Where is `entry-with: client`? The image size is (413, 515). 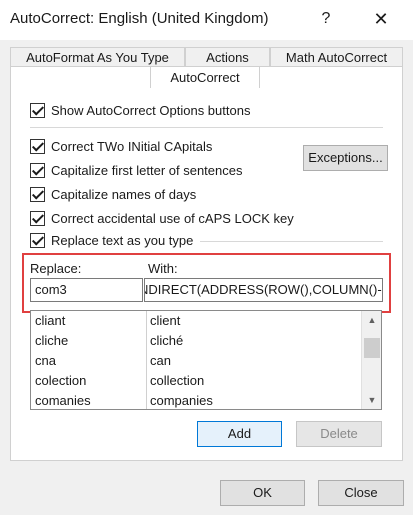 entry-with: client is located at coordinates (165, 320).